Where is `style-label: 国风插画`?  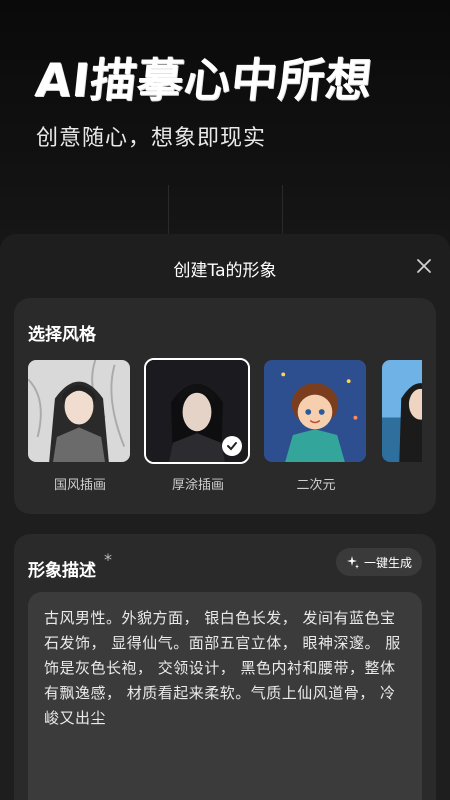 style-label: 国风插画 is located at coordinates (79, 485).